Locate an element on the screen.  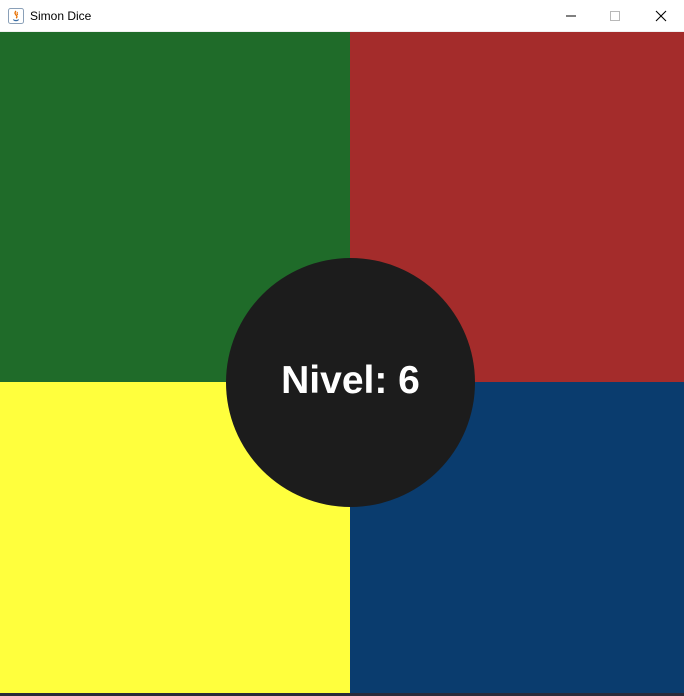
center-disc: Nivel: 6 is located at coordinates (350, 382).